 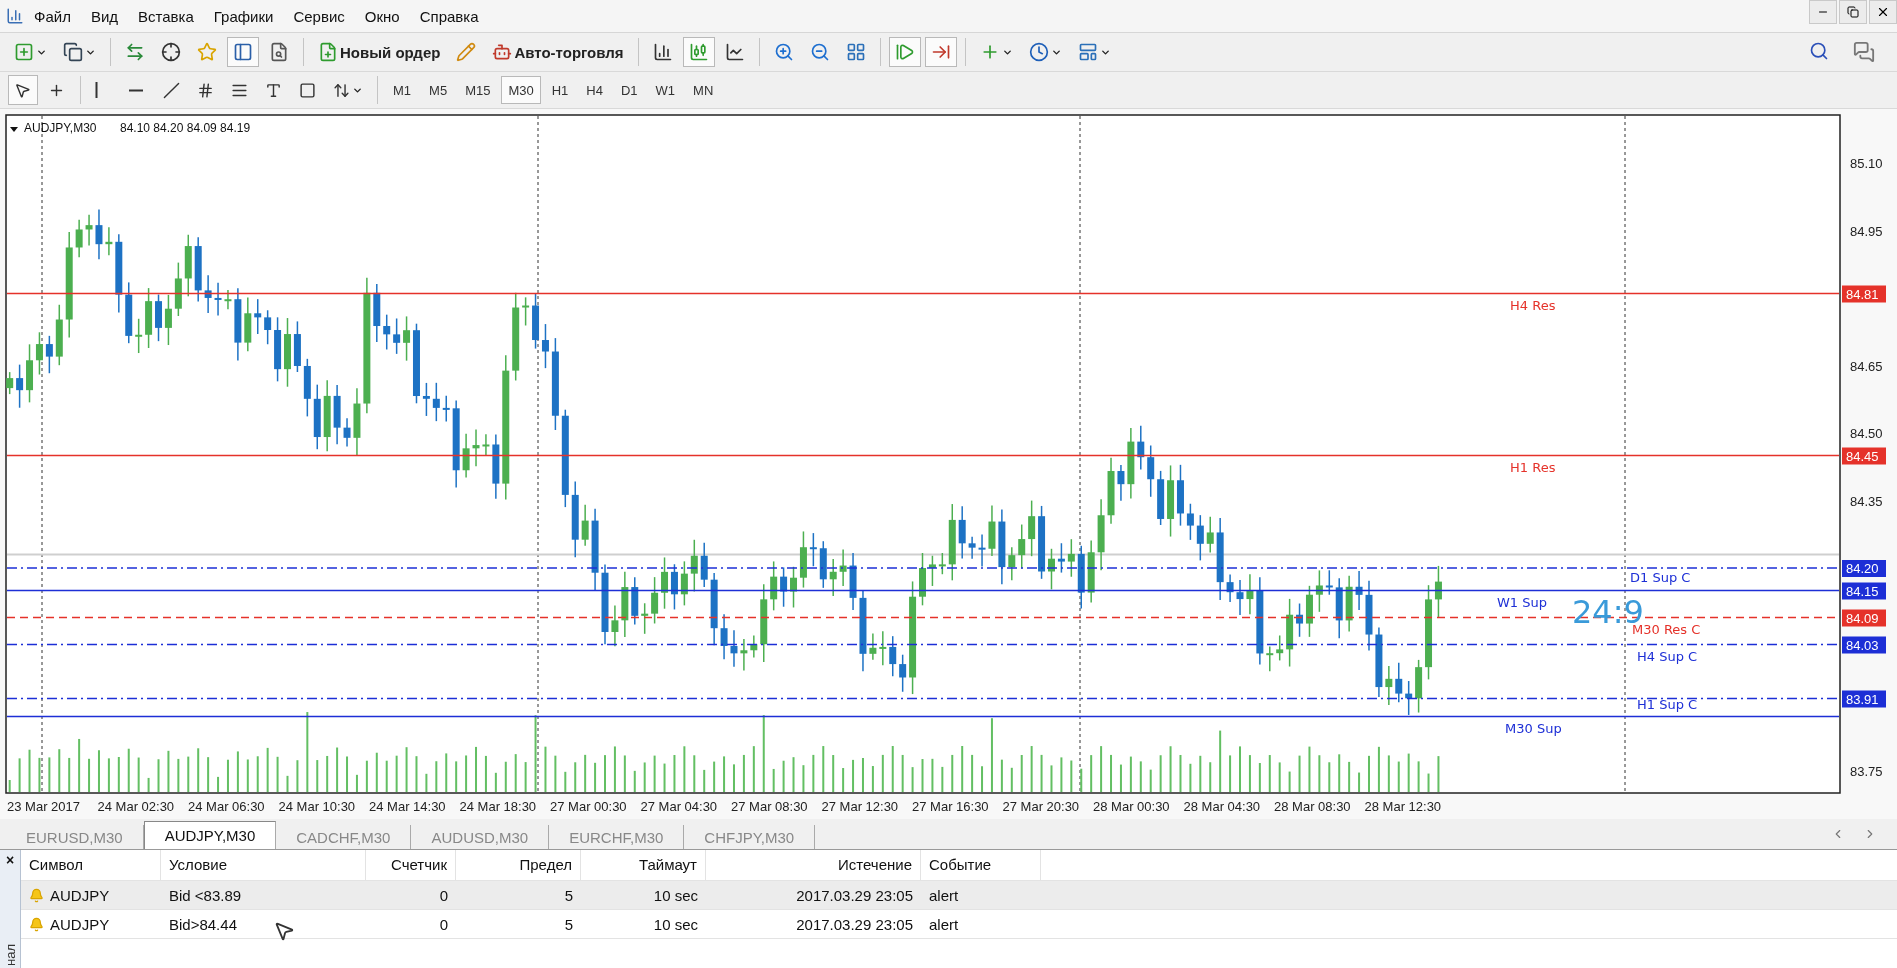 What do you see at coordinates (10, 955) in the screenshot?
I see `panel-label: нал` at bounding box center [10, 955].